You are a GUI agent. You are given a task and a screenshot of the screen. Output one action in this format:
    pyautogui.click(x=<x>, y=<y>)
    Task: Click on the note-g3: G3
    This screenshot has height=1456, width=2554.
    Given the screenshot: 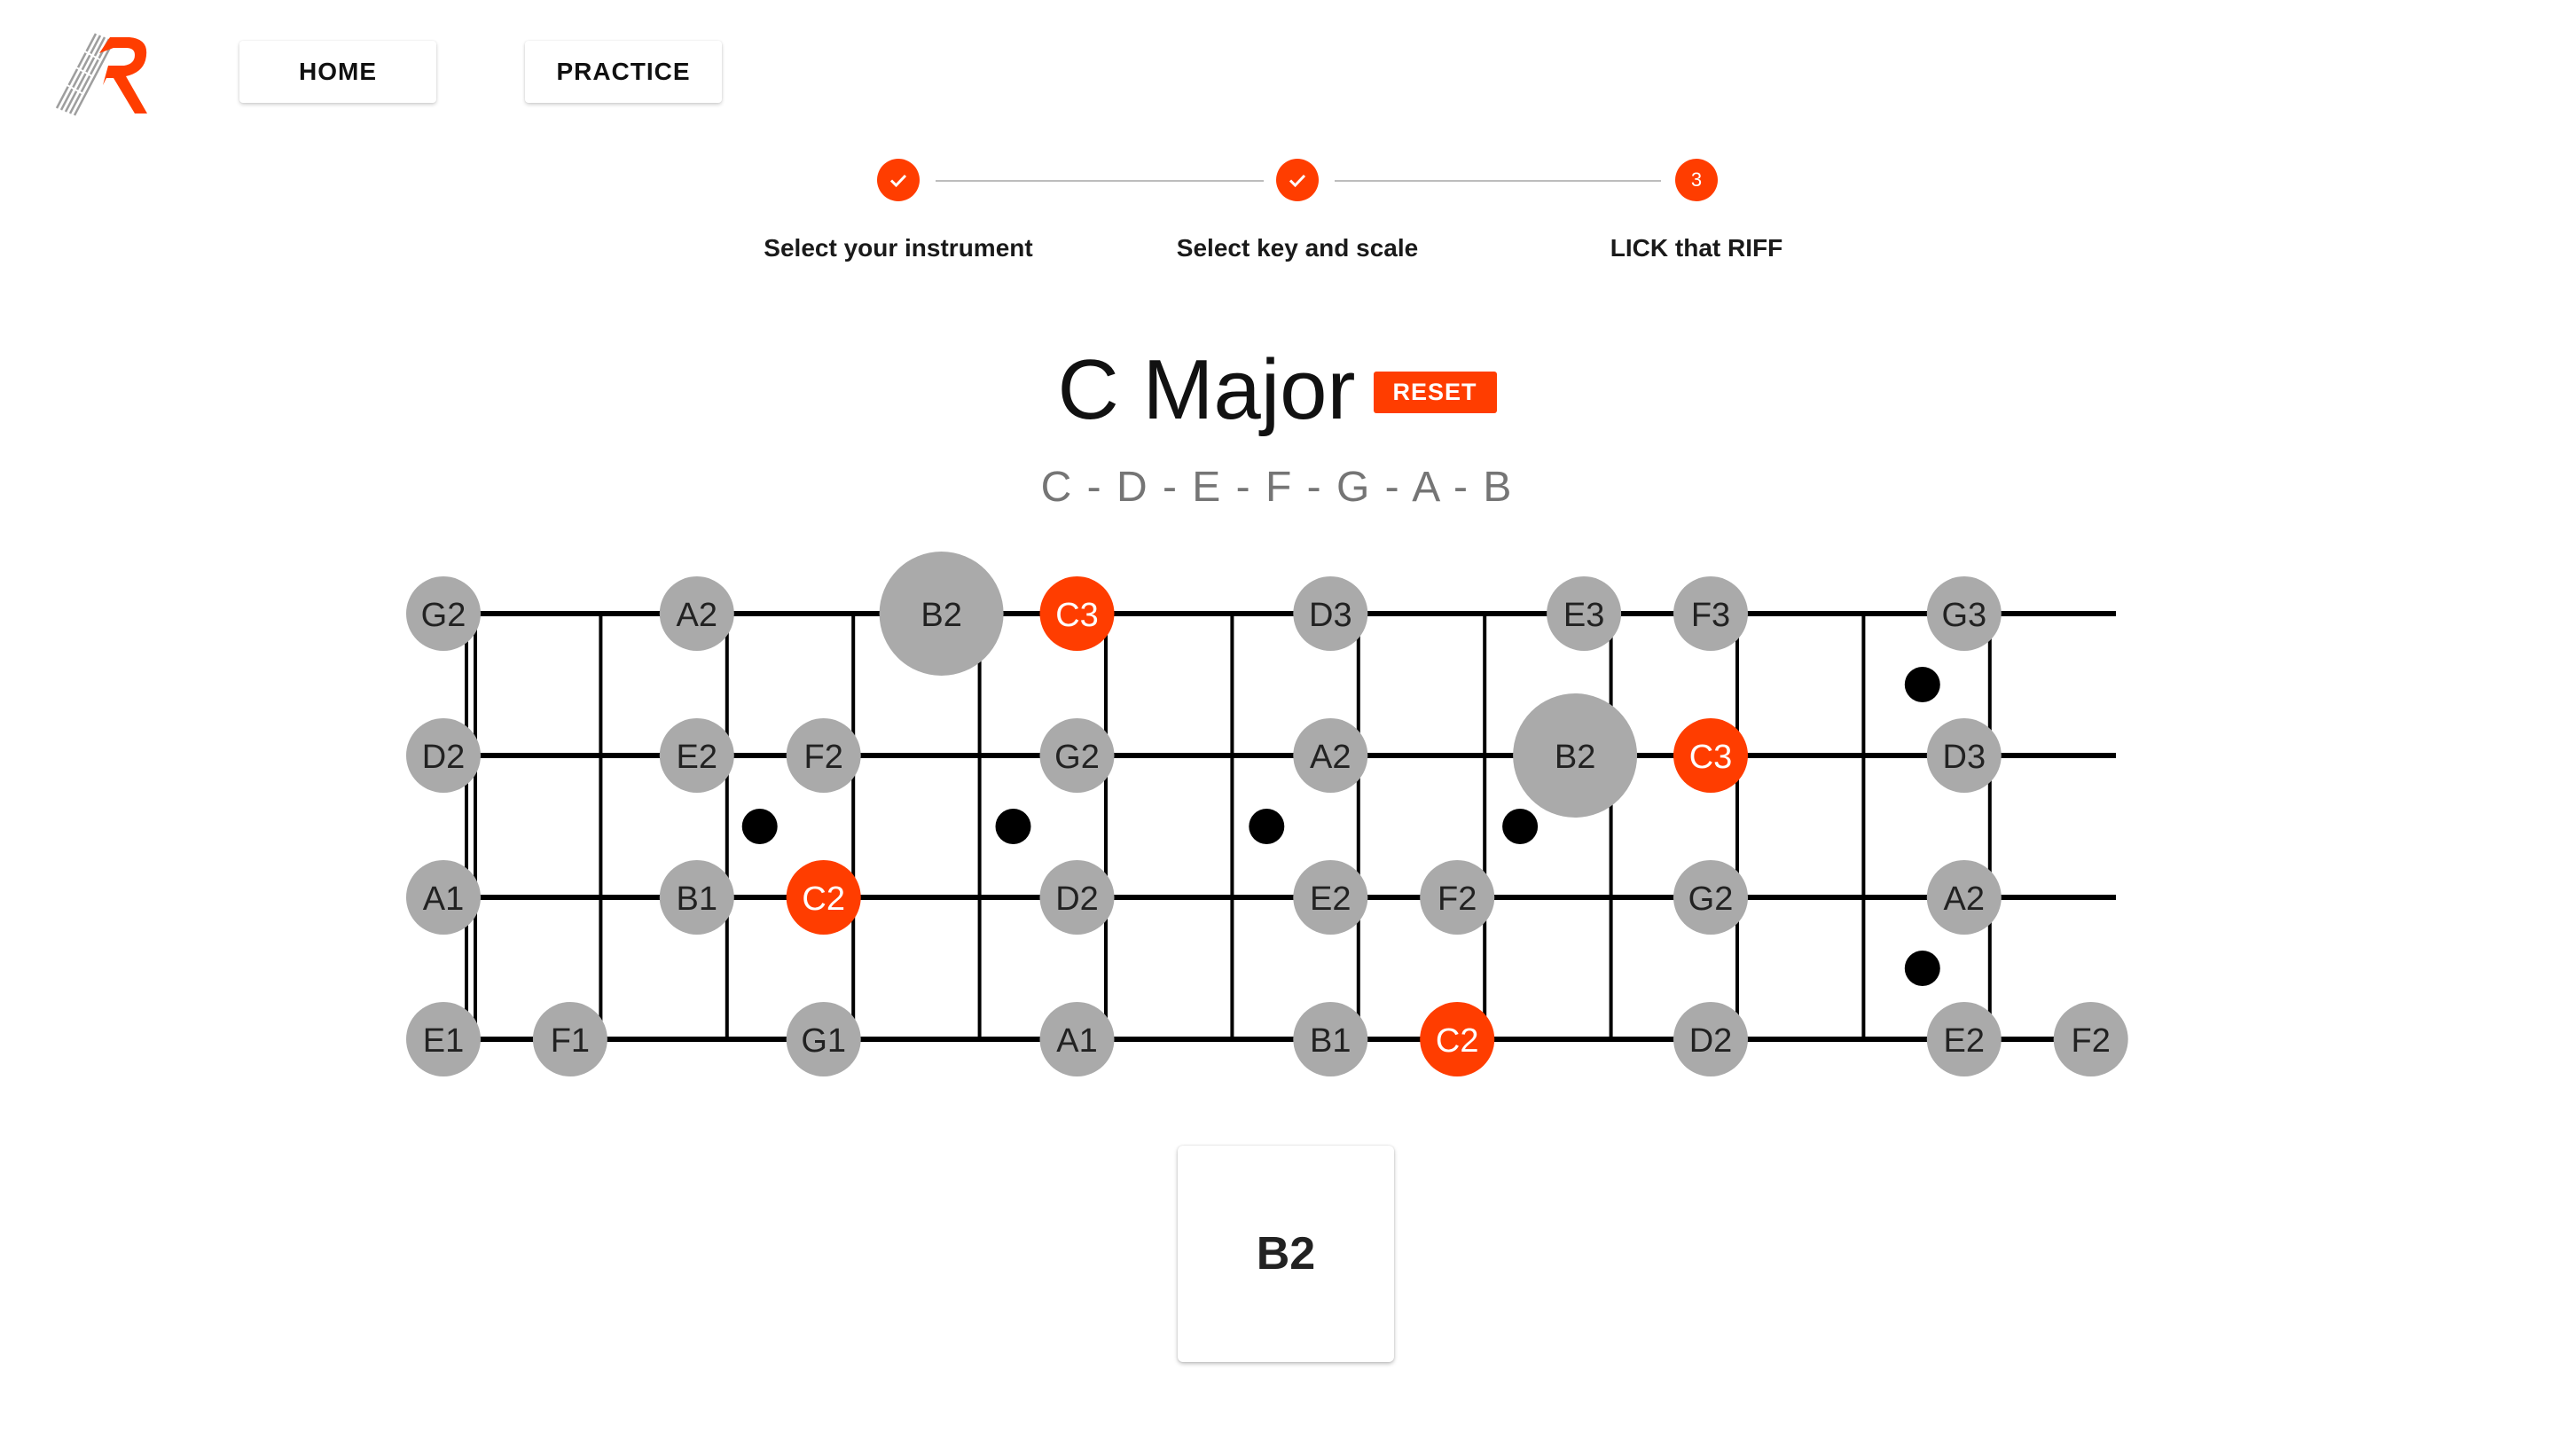 What is the action you would take?
    pyautogui.click(x=1964, y=613)
    